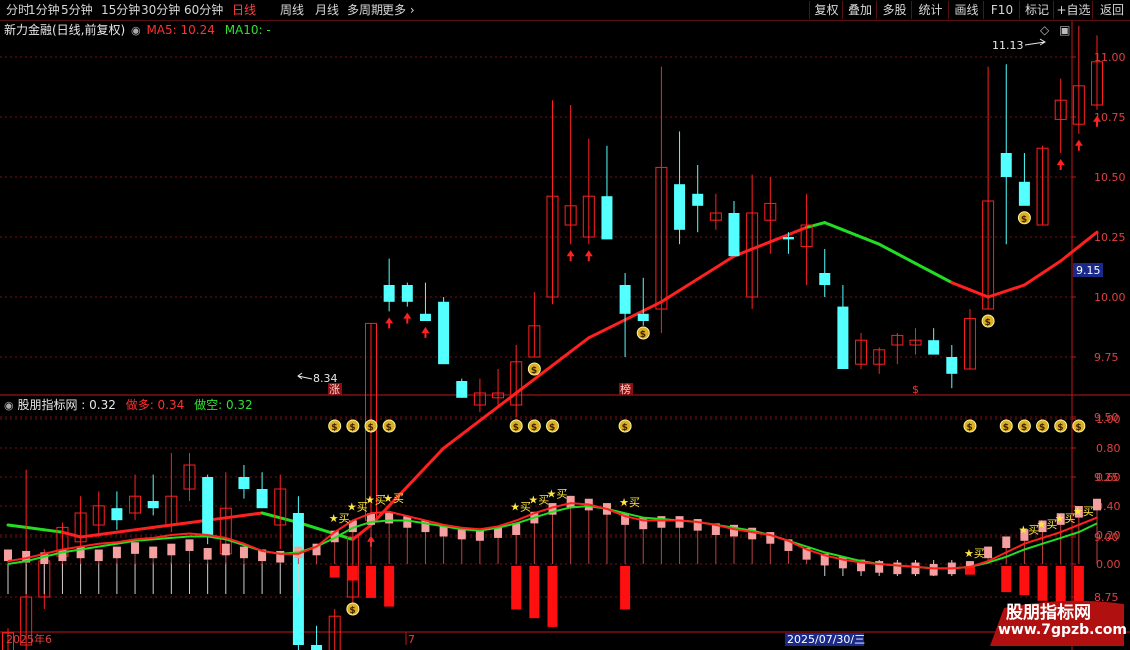 This screenshot has width=1130, height=650. I want to click on toolbar-button-2: 多股, so click(894, 10).